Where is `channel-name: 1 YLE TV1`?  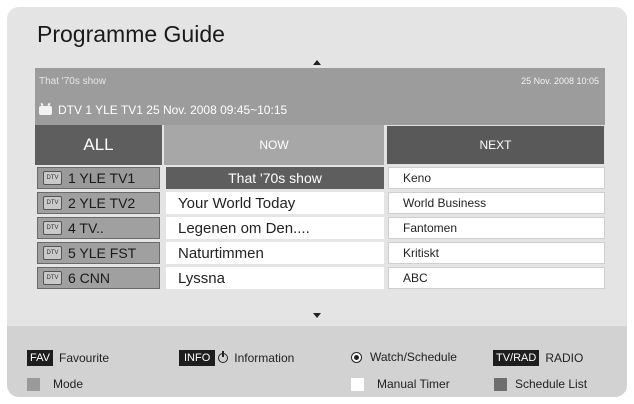
channel-name: 1 YLE TV1 is located at coordinates (102, 178).